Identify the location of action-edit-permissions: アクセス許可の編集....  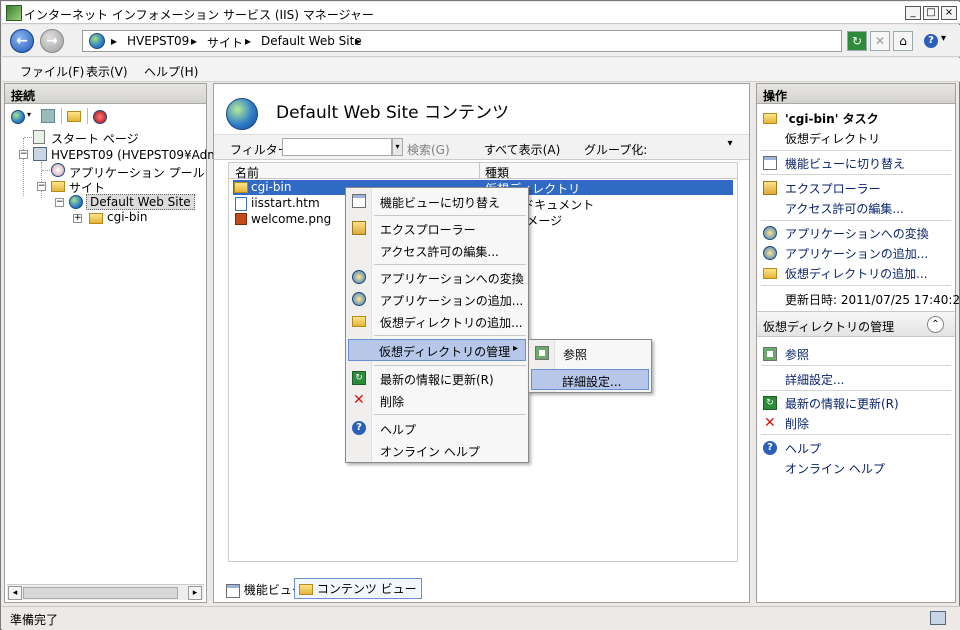
(844, 208).